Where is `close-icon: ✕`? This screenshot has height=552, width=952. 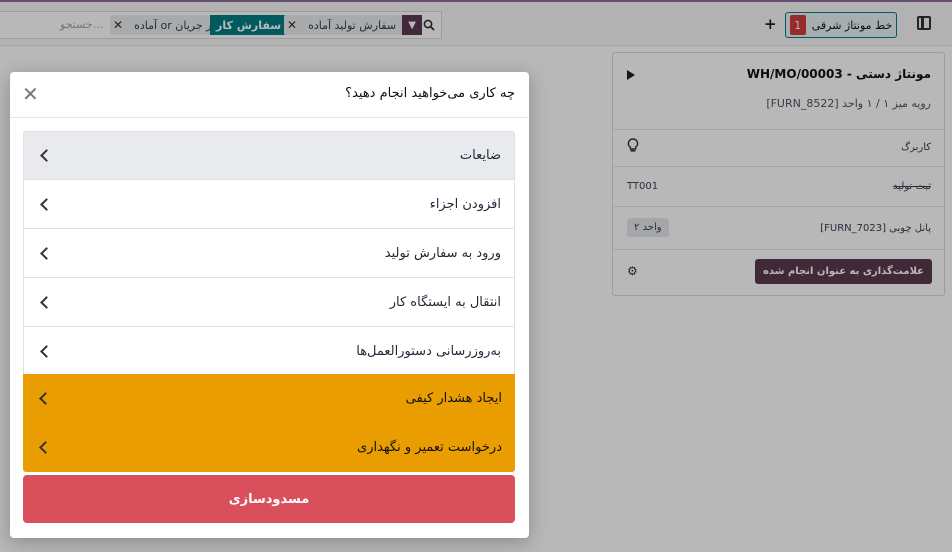 close-icon: ✕ is located at coordinates (30, 94).